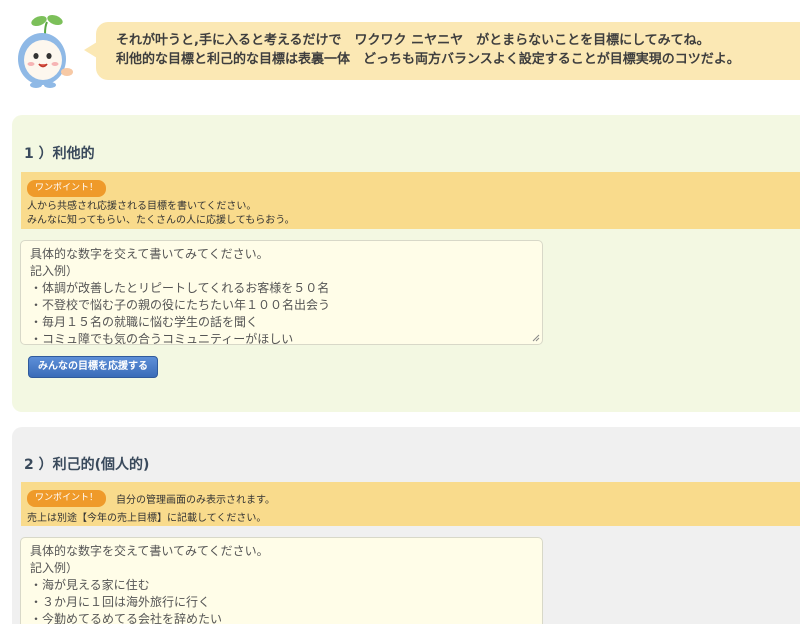 The height and width of the screenshot is (624, 800). Describe the element at coordinates (93, 367) in the screenshot. I see `cheer-goals-button: みんなの目標を応援する` at that location.